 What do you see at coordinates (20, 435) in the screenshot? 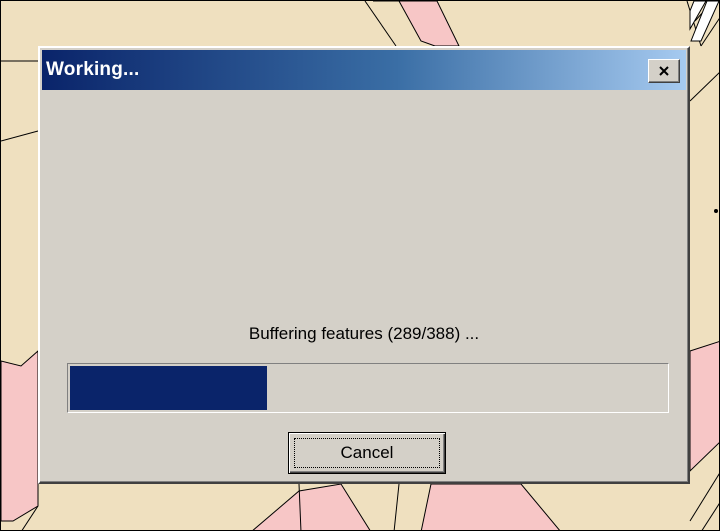
I see `parcel-left` at bounding box center [20, 435].